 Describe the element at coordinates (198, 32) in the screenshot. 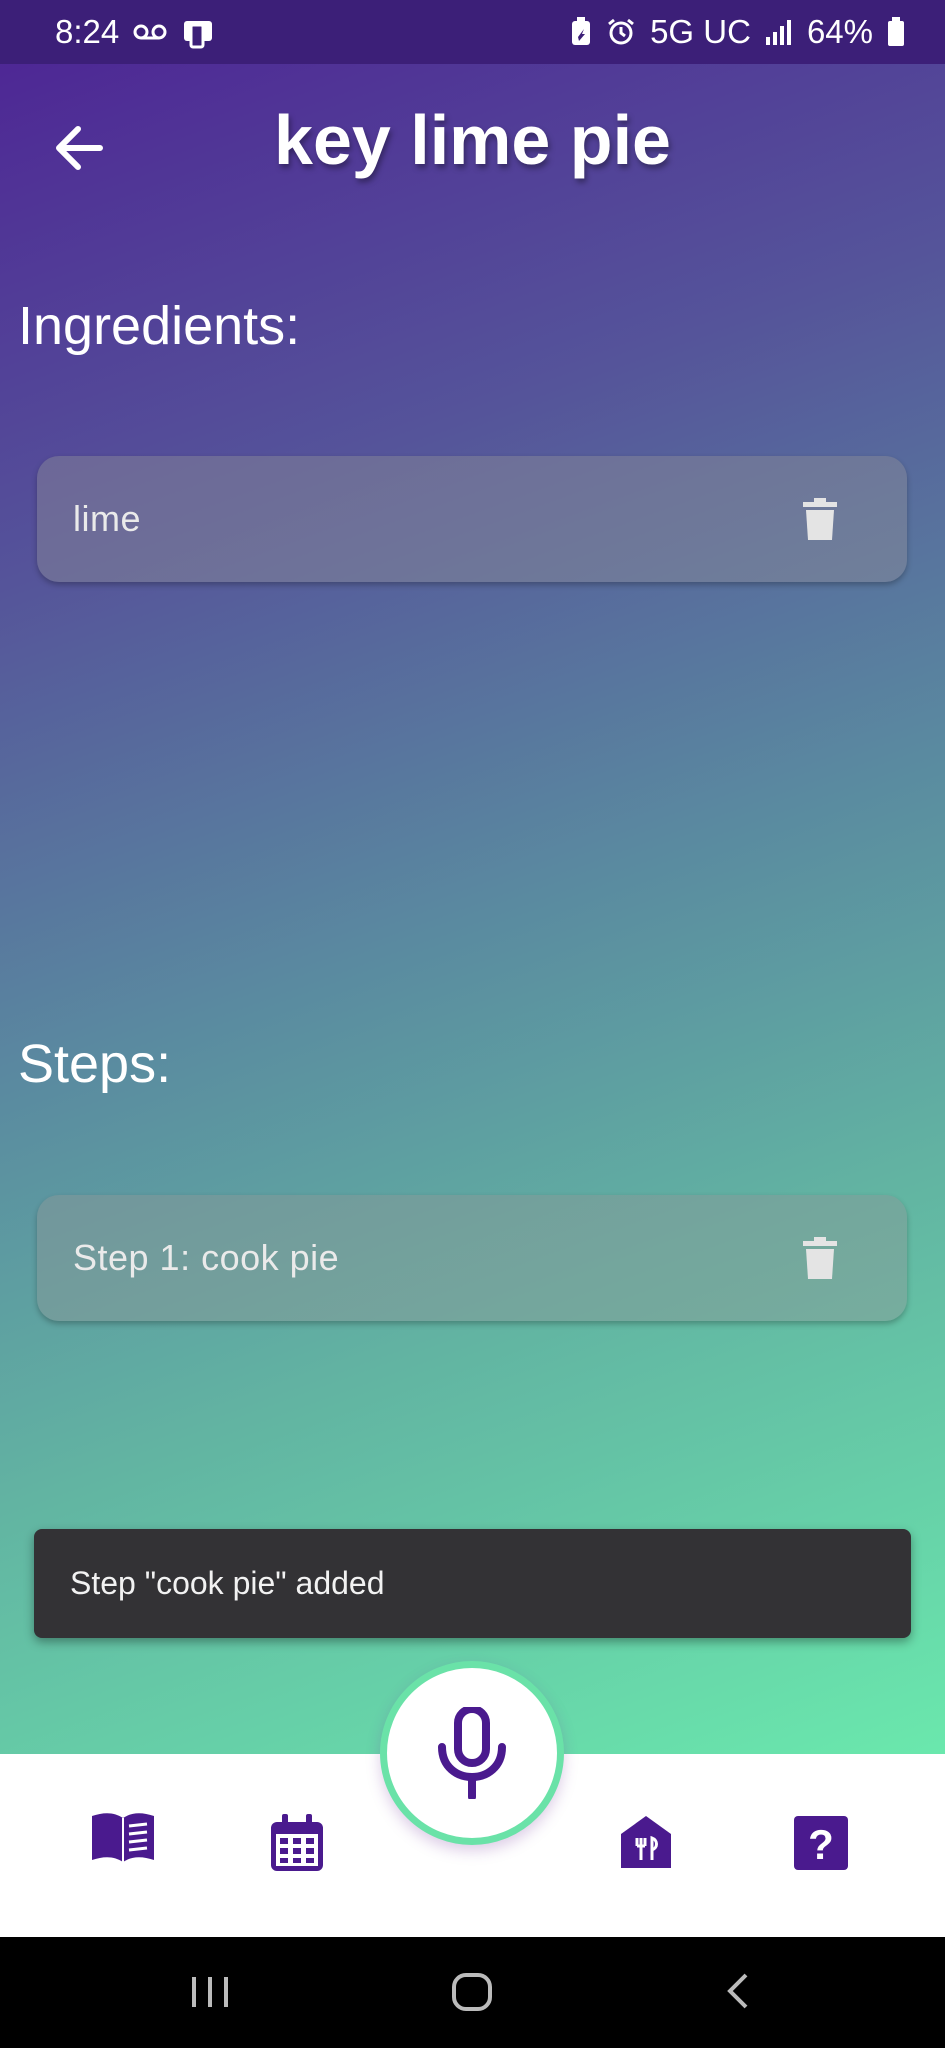

I see `payment-app-icon` at that location.